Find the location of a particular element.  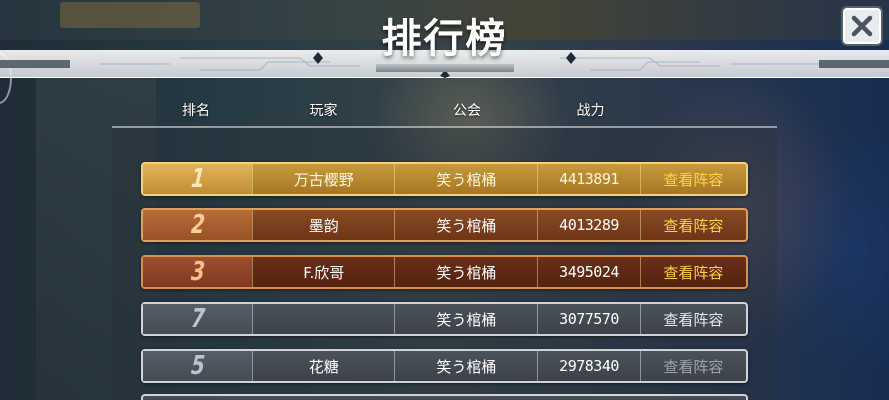

column-header-guild: 公会 is located at coordinates (467, 111).